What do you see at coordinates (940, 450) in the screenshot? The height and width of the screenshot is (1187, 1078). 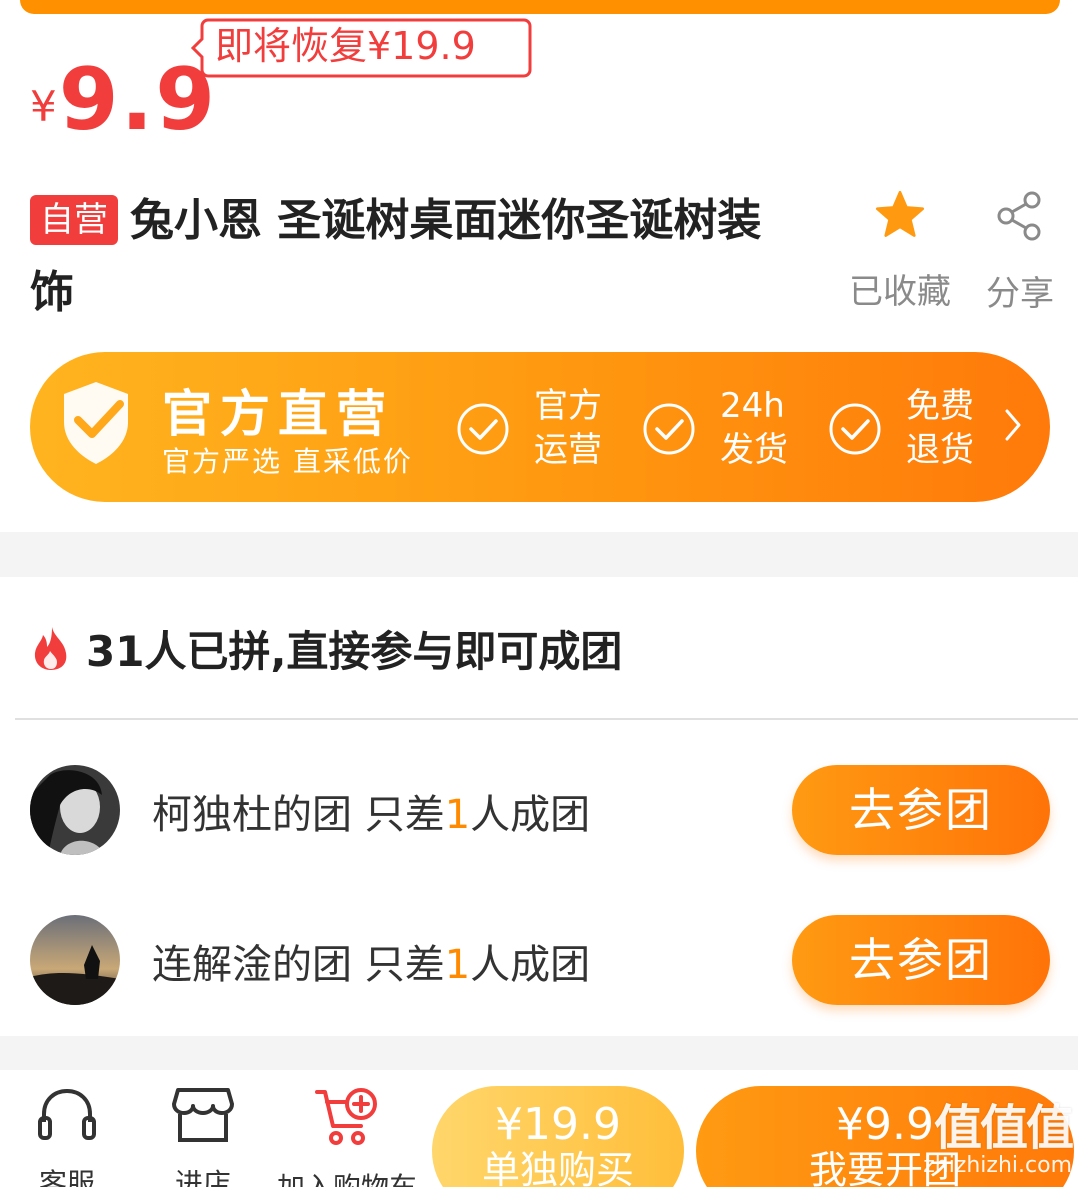 I see `feature-line2: 退货` at bounding box center [940, 450].